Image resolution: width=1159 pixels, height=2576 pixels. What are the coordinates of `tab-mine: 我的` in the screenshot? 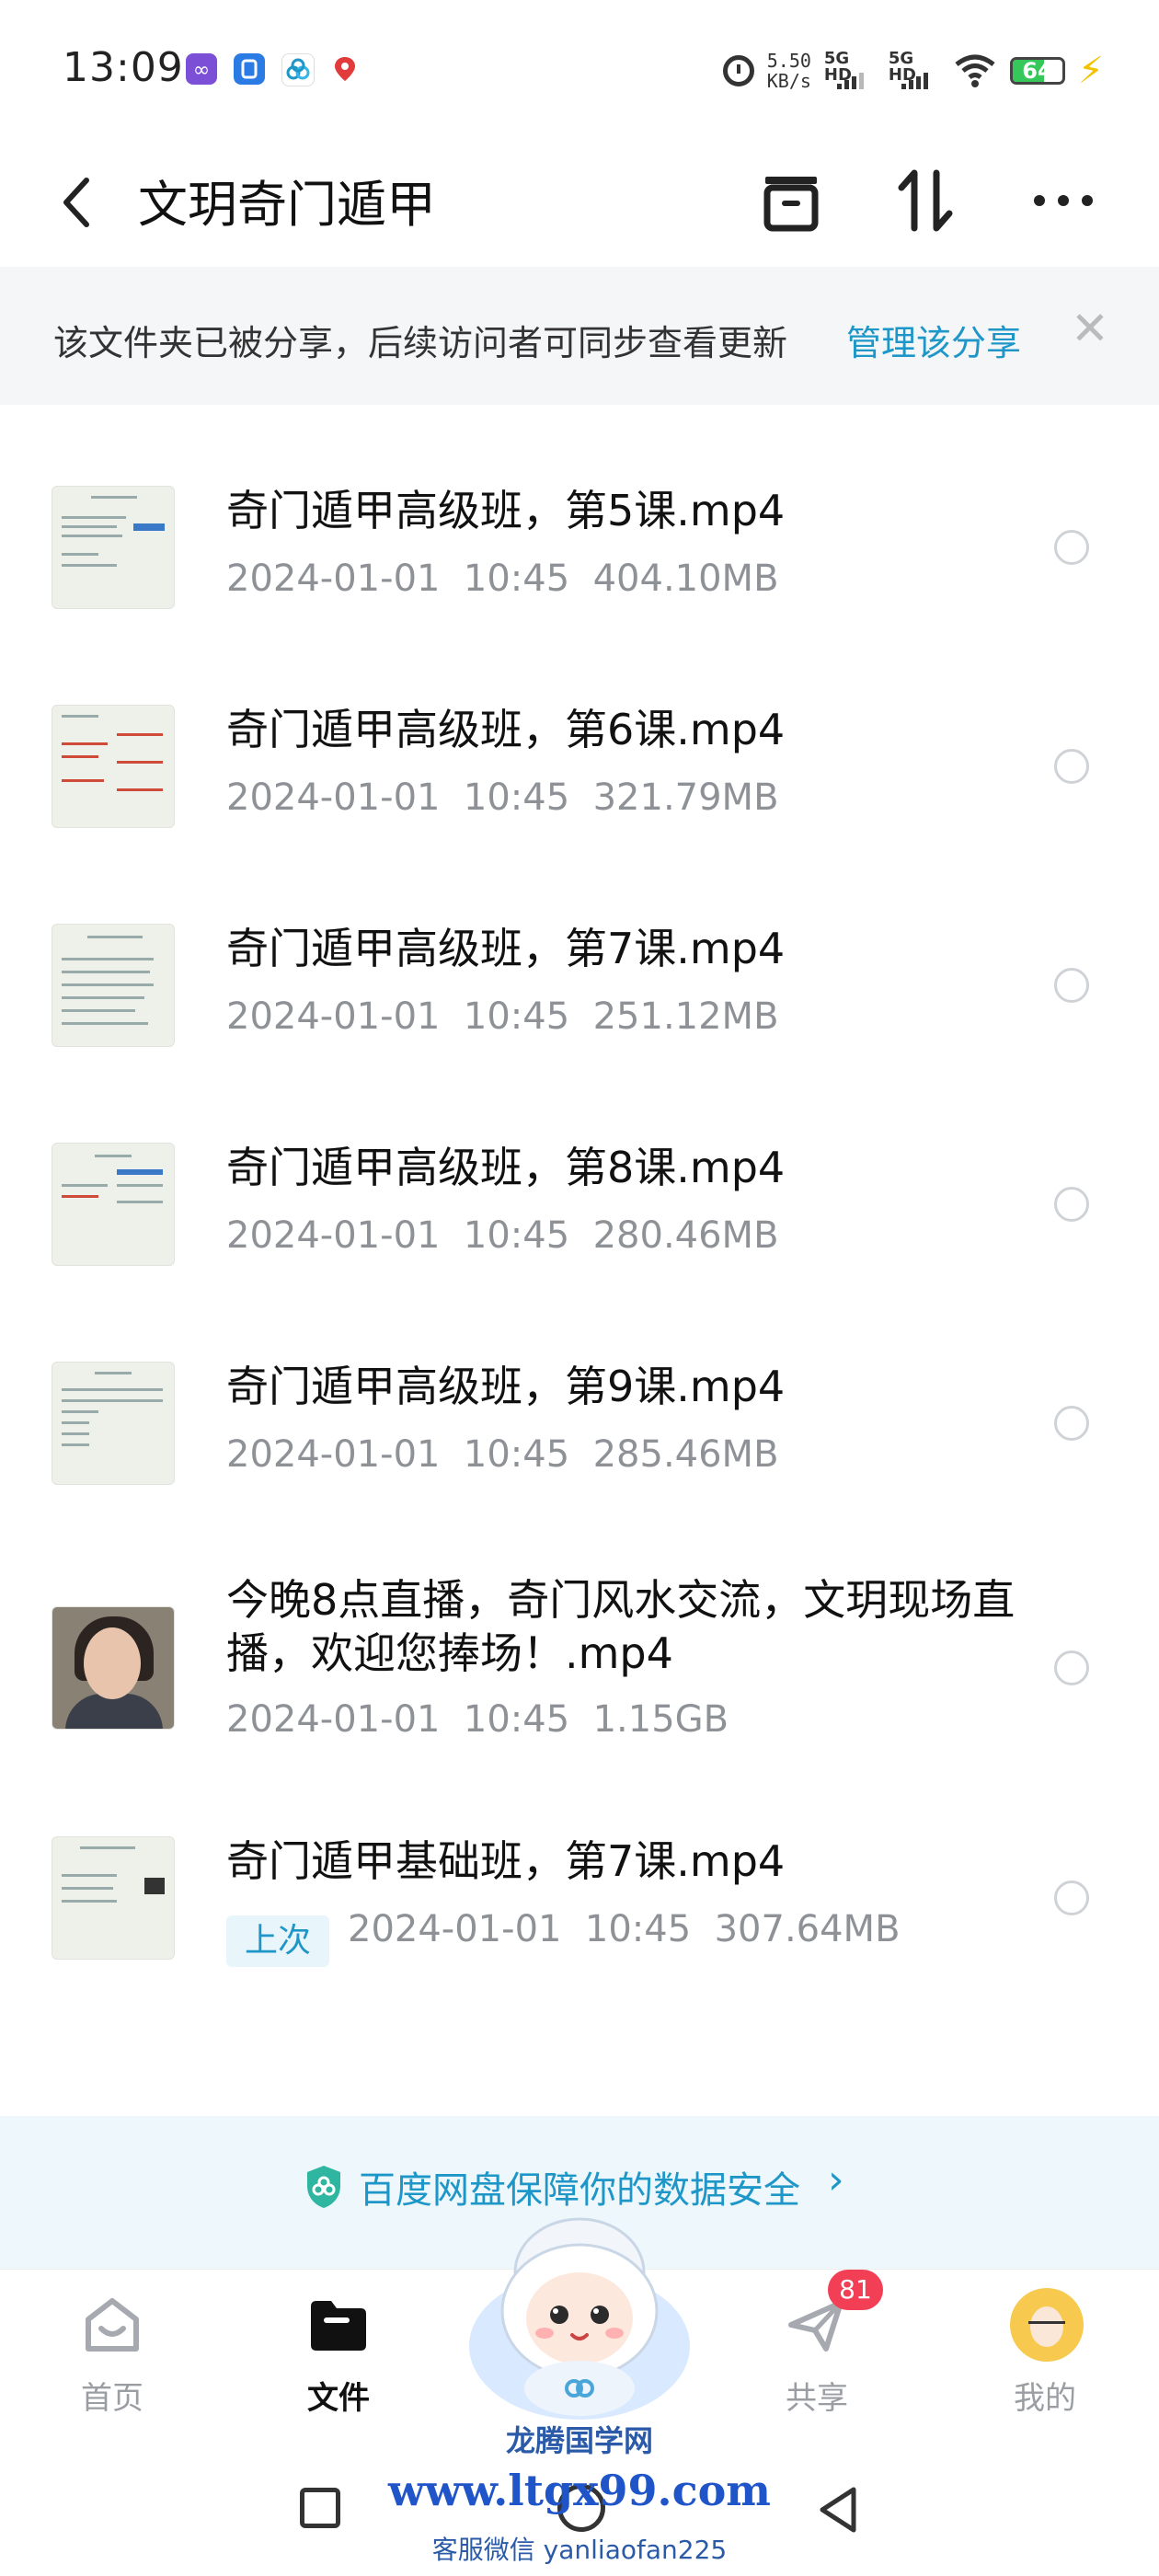 It's located at (1045, 2348).